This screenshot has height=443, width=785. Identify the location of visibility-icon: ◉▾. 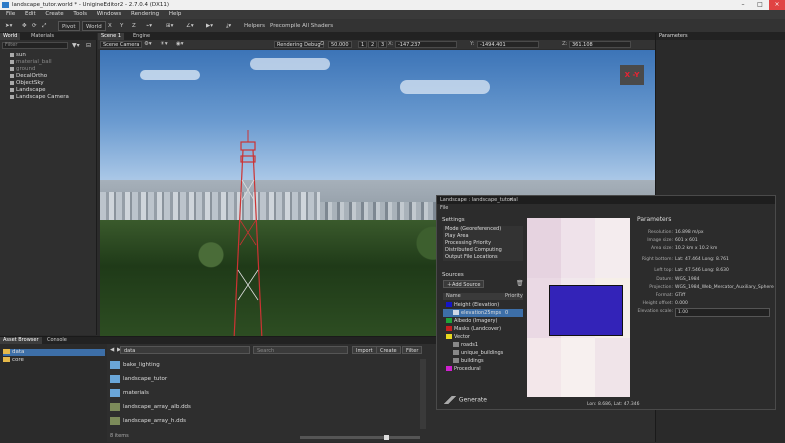
(180, 44).